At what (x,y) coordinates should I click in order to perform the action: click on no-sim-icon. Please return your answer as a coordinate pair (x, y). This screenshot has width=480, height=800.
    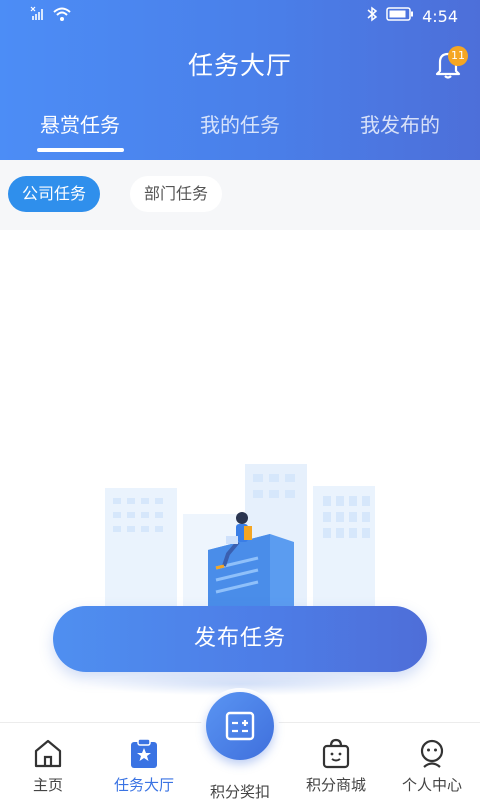
    Looking at the image, I should click on (38, 16).